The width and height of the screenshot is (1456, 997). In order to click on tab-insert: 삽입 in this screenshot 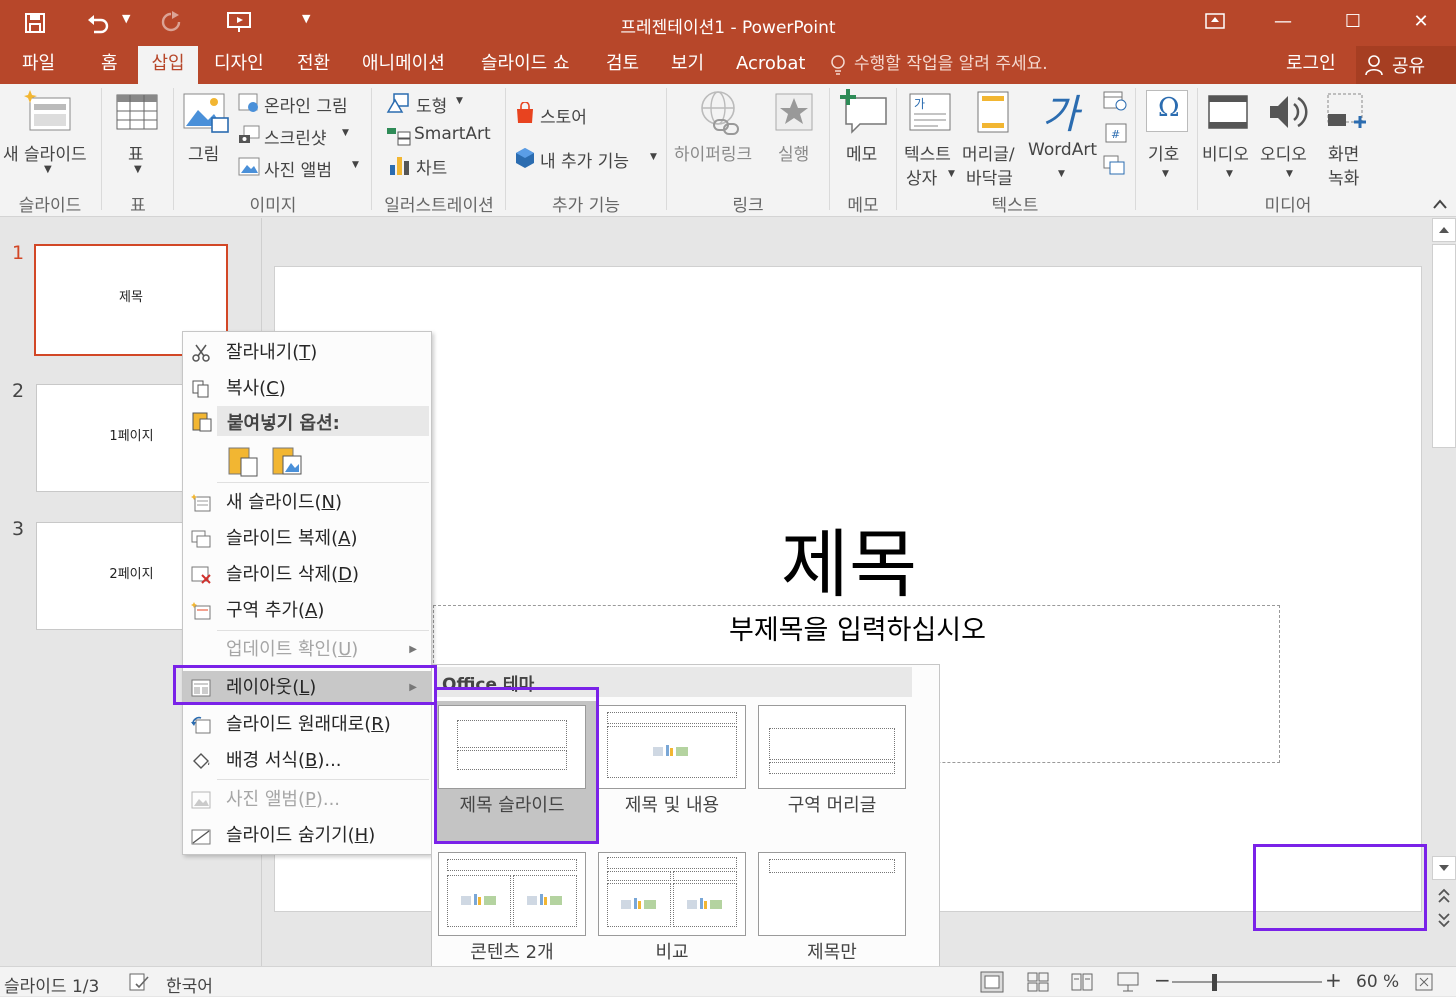, I will do `click(168, 65)`.